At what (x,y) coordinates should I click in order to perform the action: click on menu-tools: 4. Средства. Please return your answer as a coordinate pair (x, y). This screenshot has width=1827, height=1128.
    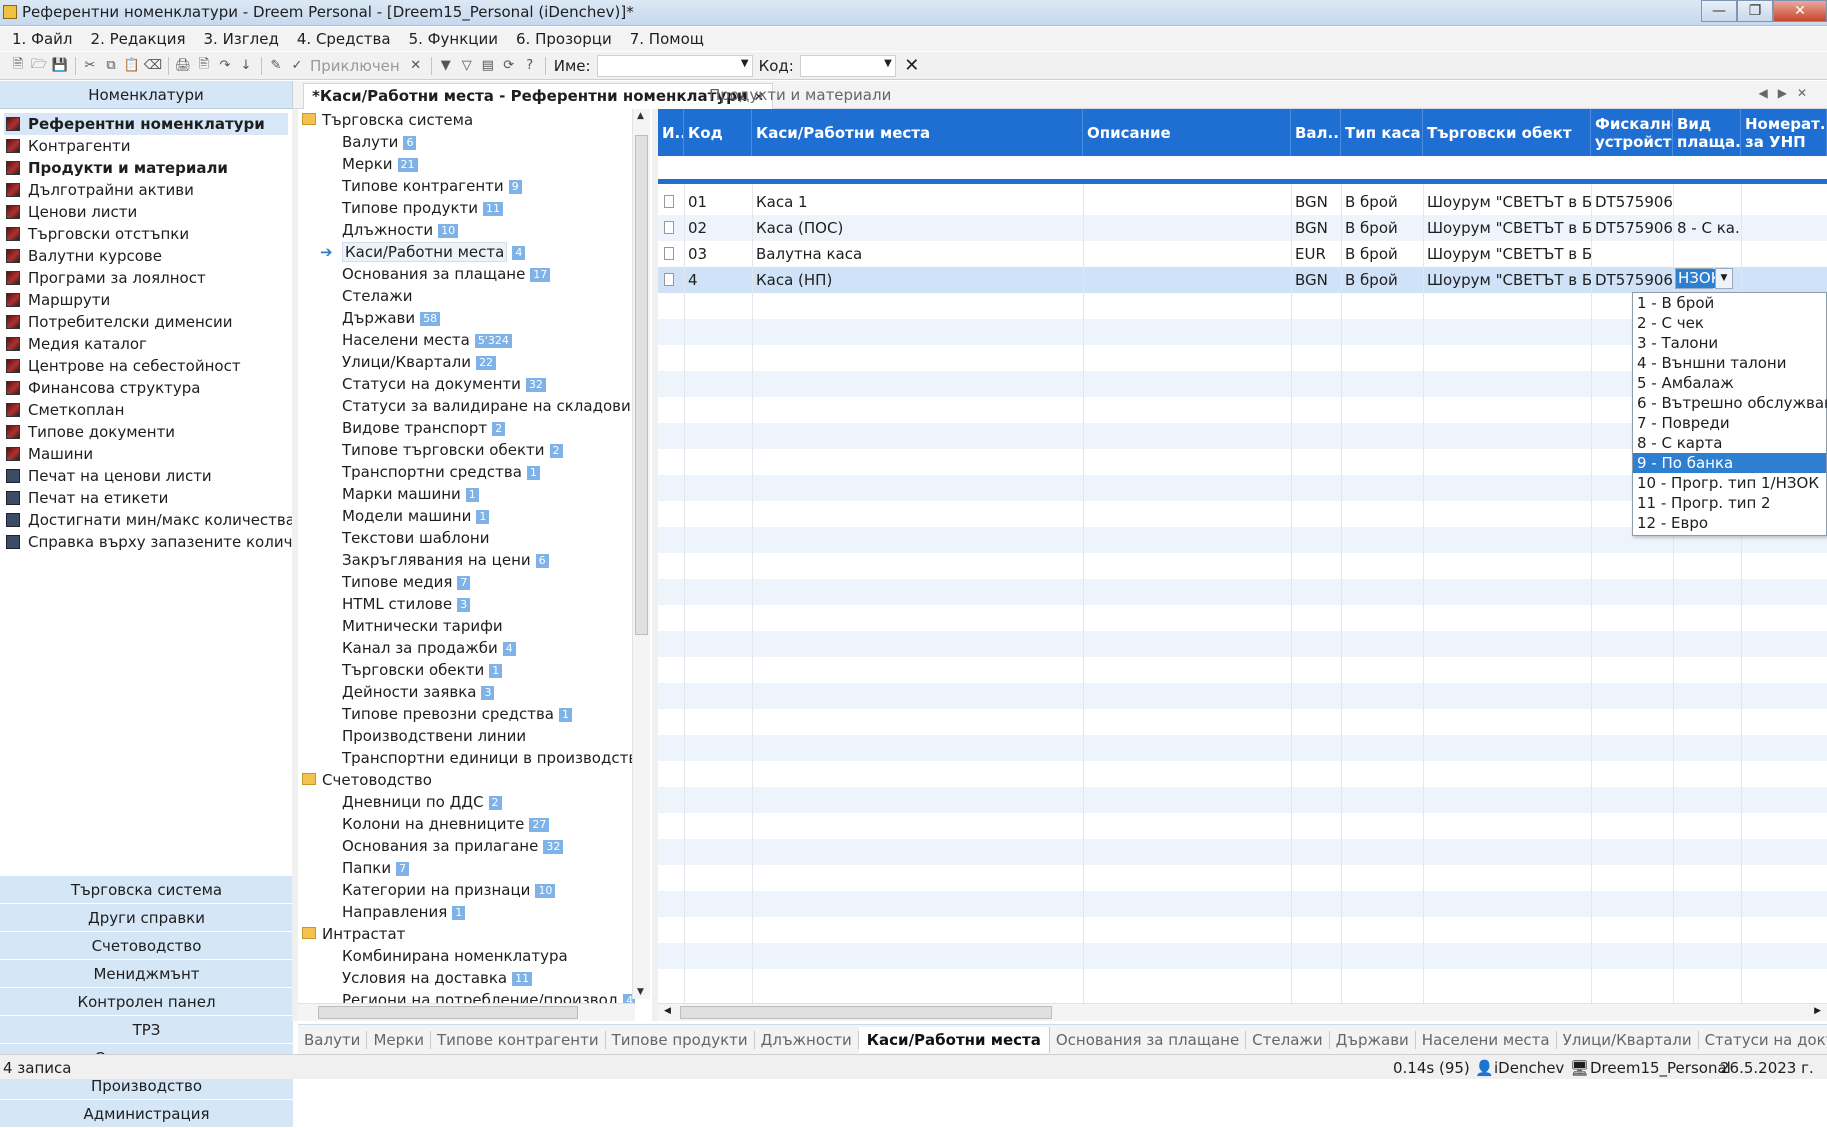
    Looking at the image, I should click on (341, 37).